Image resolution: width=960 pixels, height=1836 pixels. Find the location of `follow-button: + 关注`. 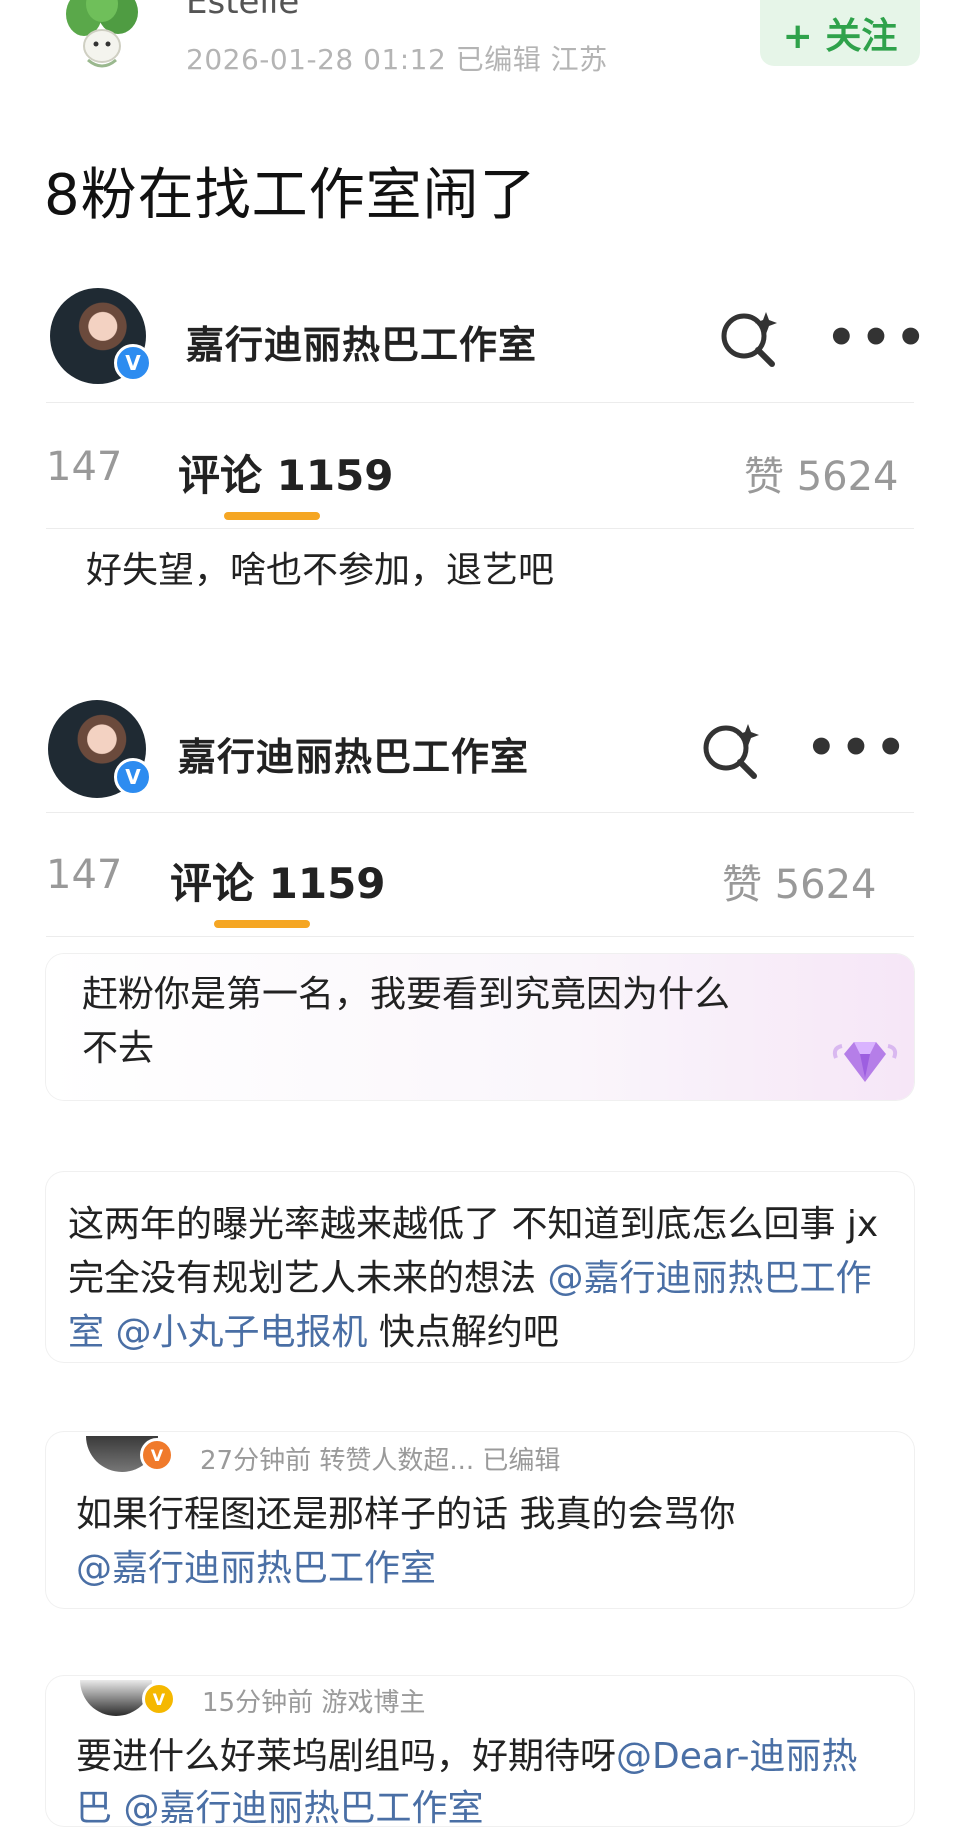

follow-button: + 关注 is located at coordinates (840, 33).